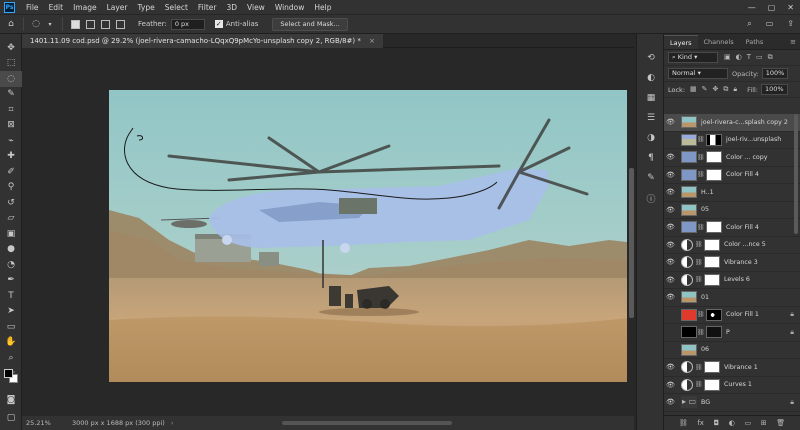 Image resolution: width=800 pixels, height=430 pixels. What do you see at coordinates (739, 57) in the screenshot?
I see `adjustment-filter-icon: ◐` at bounding box center [739, 57].